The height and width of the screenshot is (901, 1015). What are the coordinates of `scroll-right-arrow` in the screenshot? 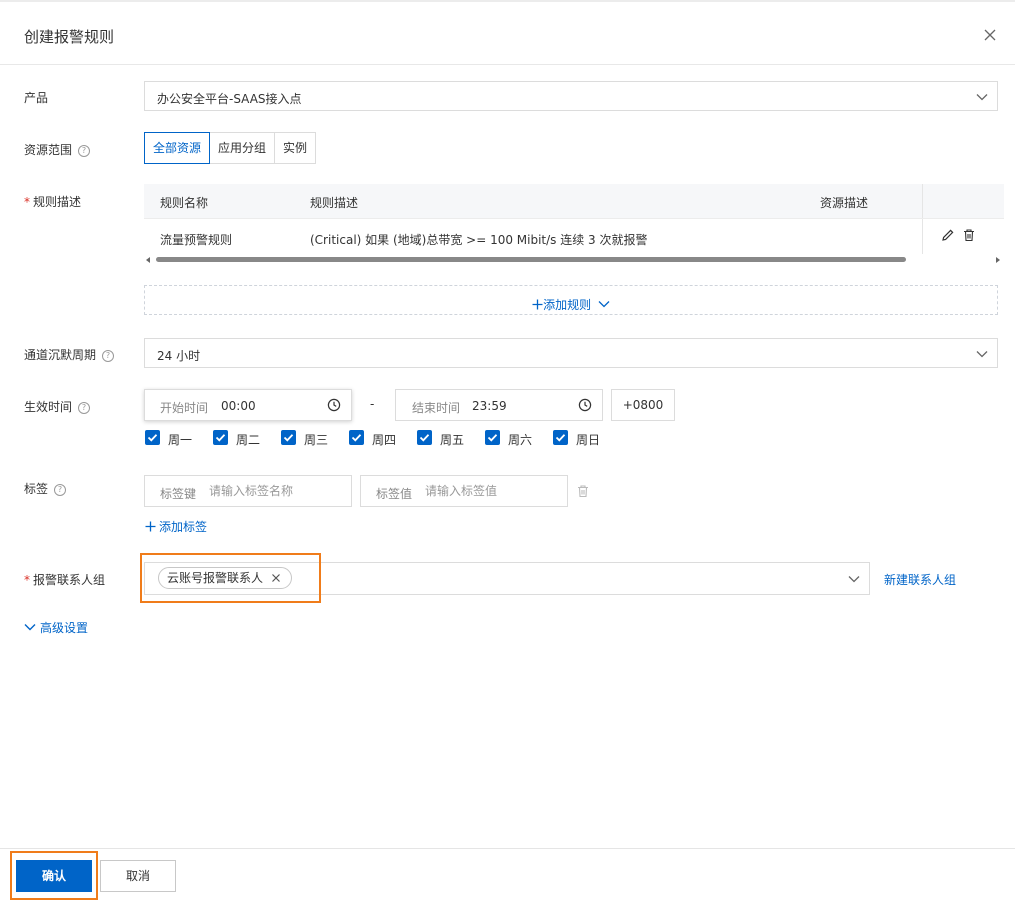 It's located at (998, 260).